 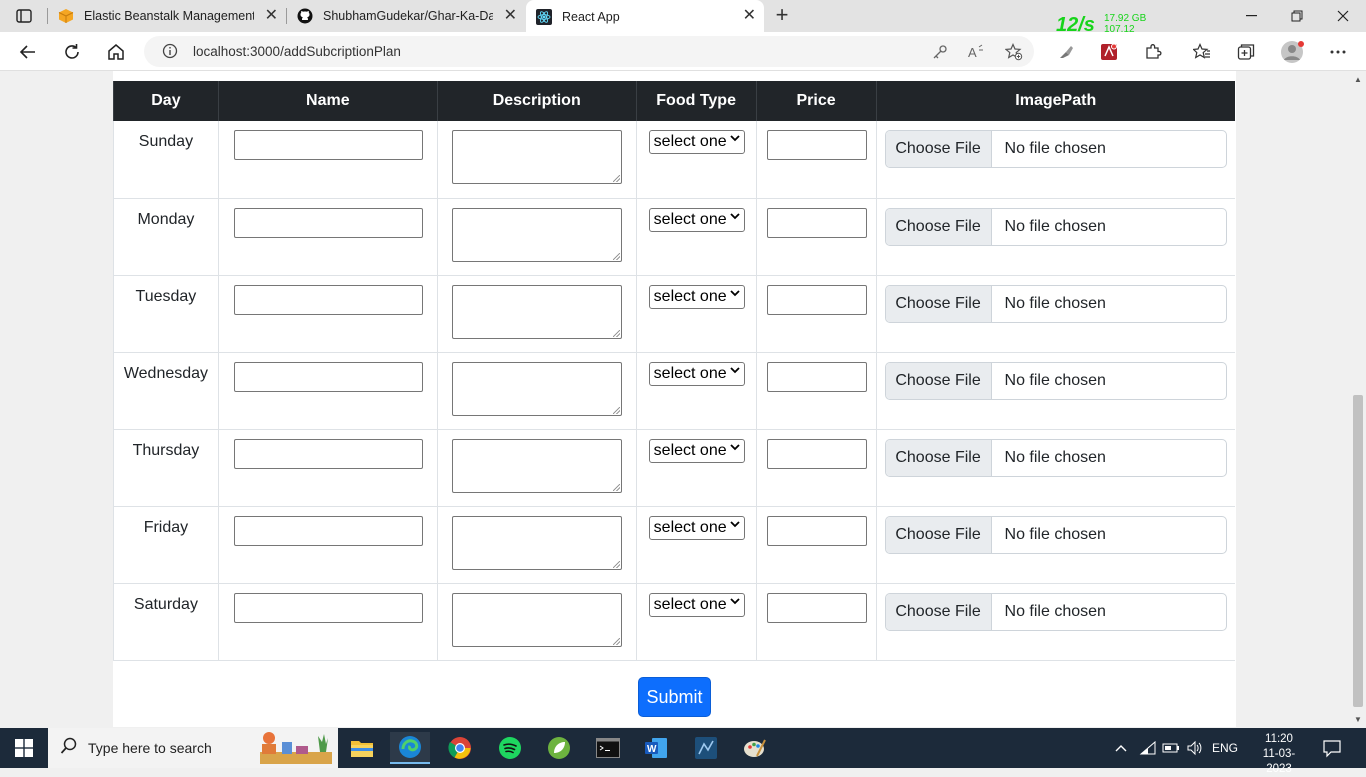 I want to click on volume-icon, so click(x=1195, y=748).